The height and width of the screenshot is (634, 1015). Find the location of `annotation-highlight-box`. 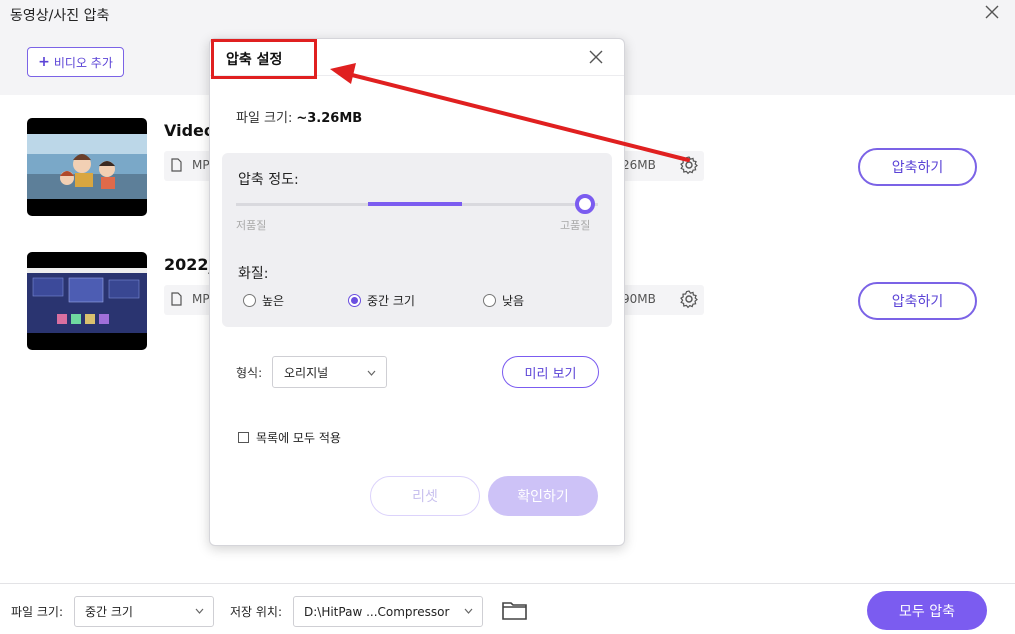

annotation-highlight-box is located at coordinates (264, 59).